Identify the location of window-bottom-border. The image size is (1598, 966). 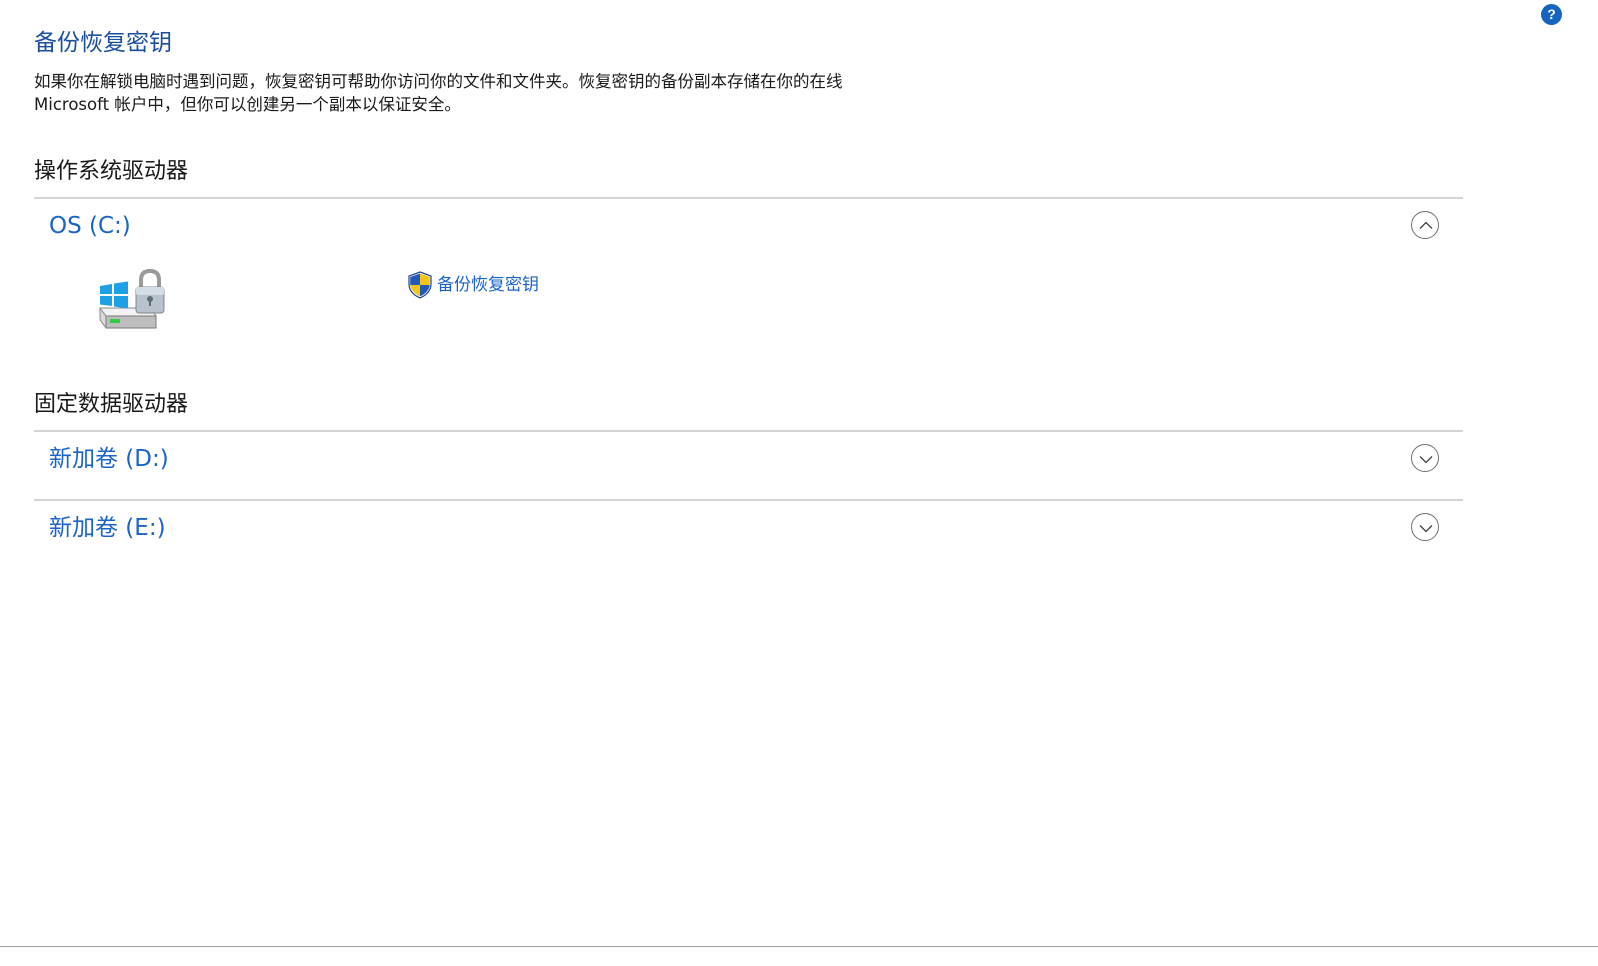
(799, 946).